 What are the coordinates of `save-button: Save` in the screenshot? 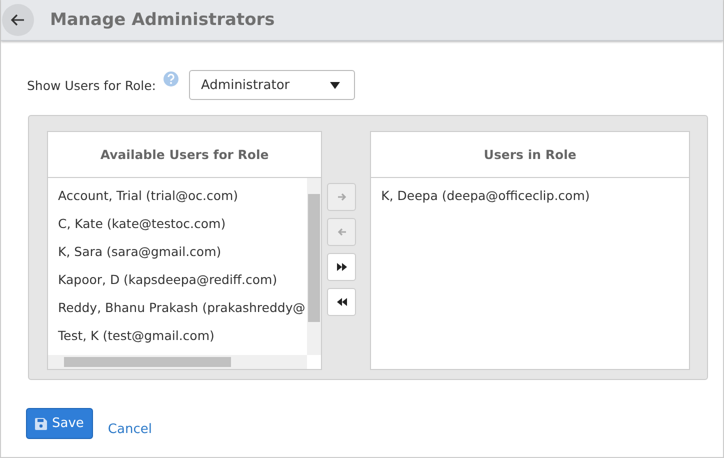 It's located at (59, 423).